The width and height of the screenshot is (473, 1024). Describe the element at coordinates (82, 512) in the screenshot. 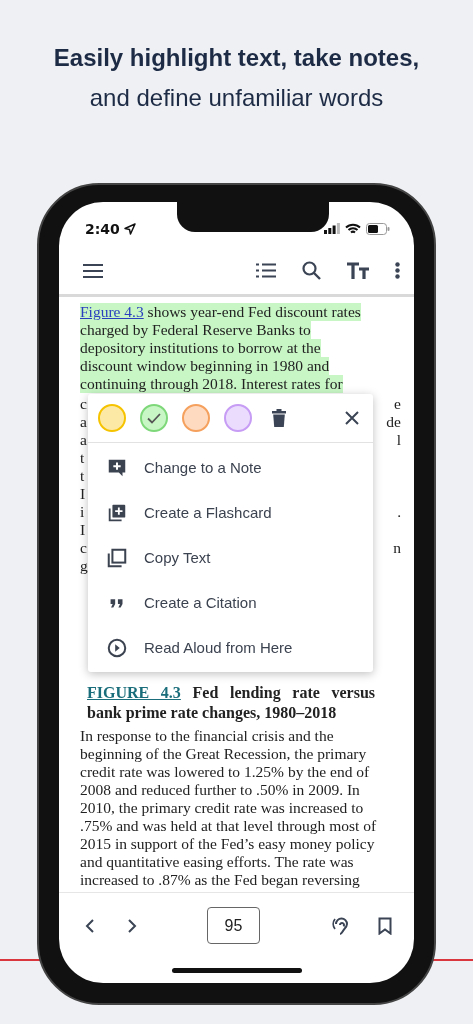

I see `text-fragment: i` at that location.